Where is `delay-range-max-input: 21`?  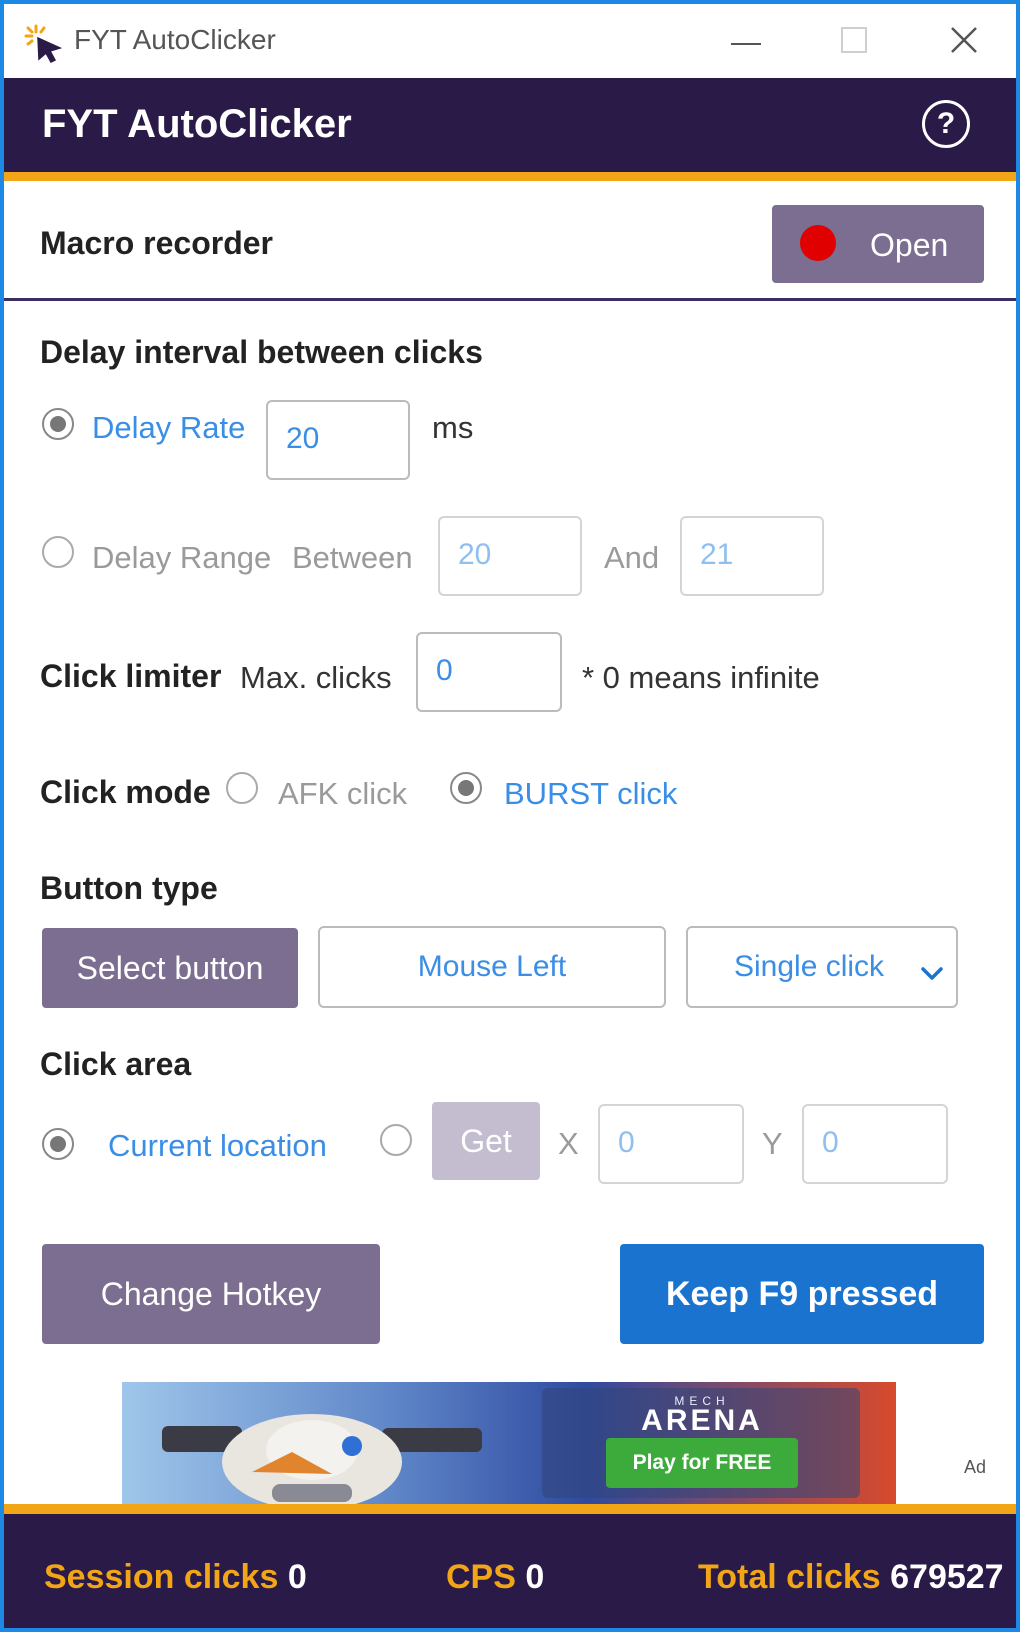
delay-range-max-input: 21 is located at coordinates (752, 556).